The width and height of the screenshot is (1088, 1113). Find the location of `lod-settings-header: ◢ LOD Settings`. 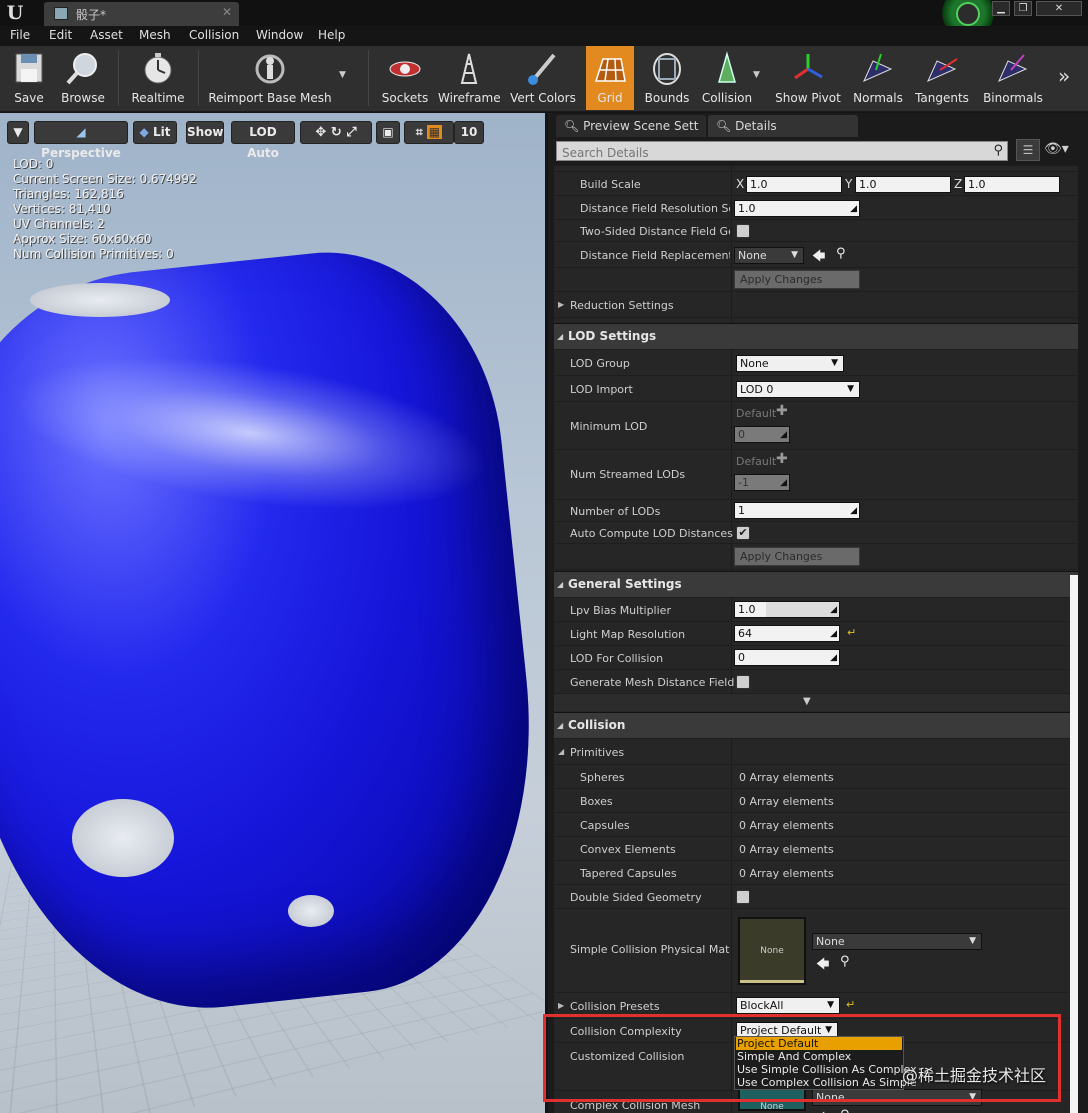

lod-settings-header: ◢ LOD Settings is located at coordinates (816, 336).